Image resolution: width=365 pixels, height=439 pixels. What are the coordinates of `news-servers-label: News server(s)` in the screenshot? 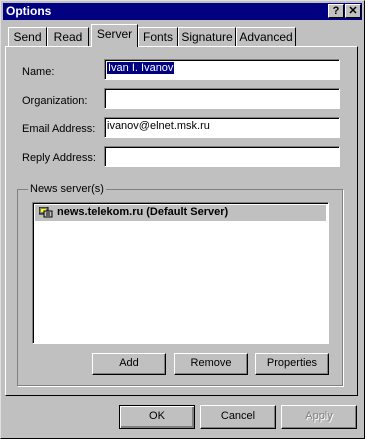 It's located at (67, 189).